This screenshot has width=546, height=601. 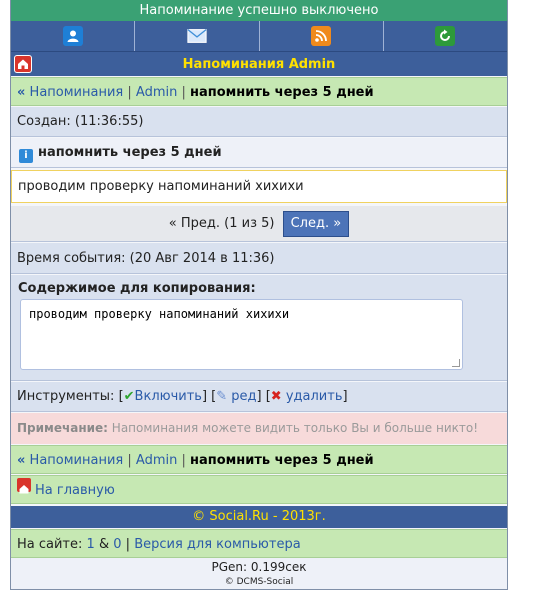 What do you see at coordinates (314, 396) in the screenshot?
I see `delete-link: удалить` at bounding box center [314, 396].